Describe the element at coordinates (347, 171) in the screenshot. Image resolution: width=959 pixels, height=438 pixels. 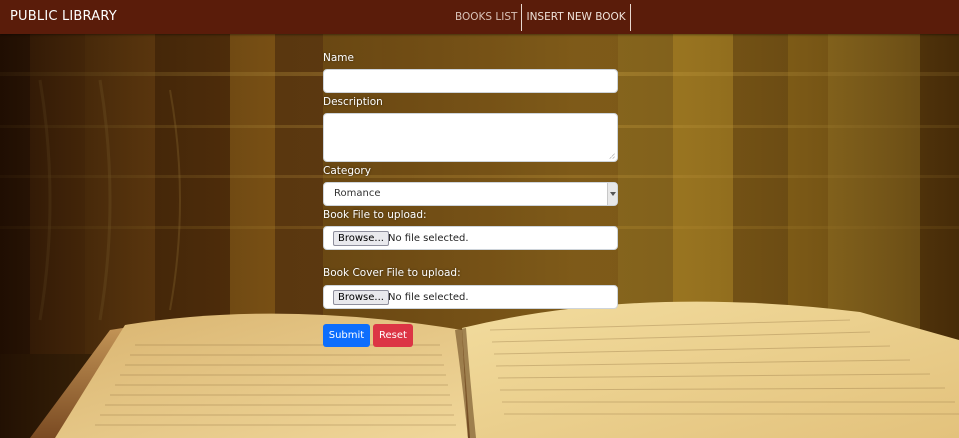
I see `category-label: Category` at that location.